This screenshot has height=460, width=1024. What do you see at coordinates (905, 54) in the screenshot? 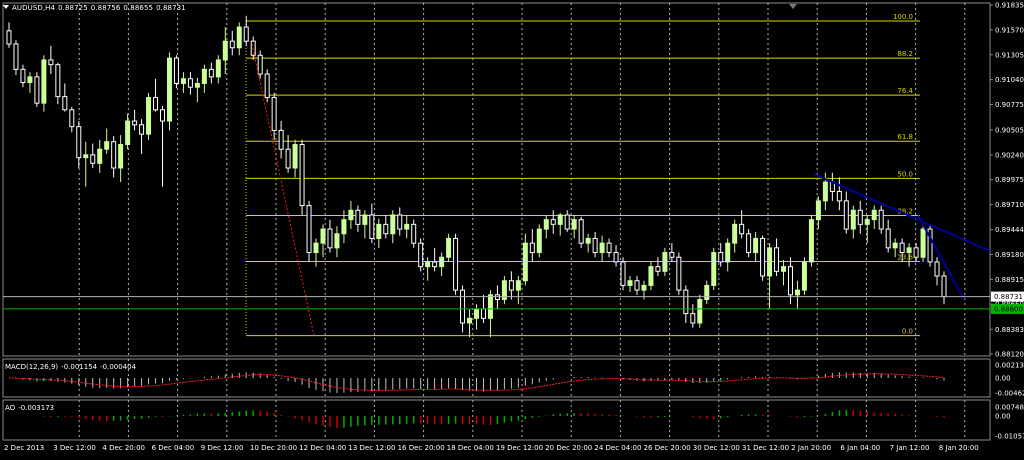
I see `fib-level-label: 88.2` at bounding box center [905, 54].